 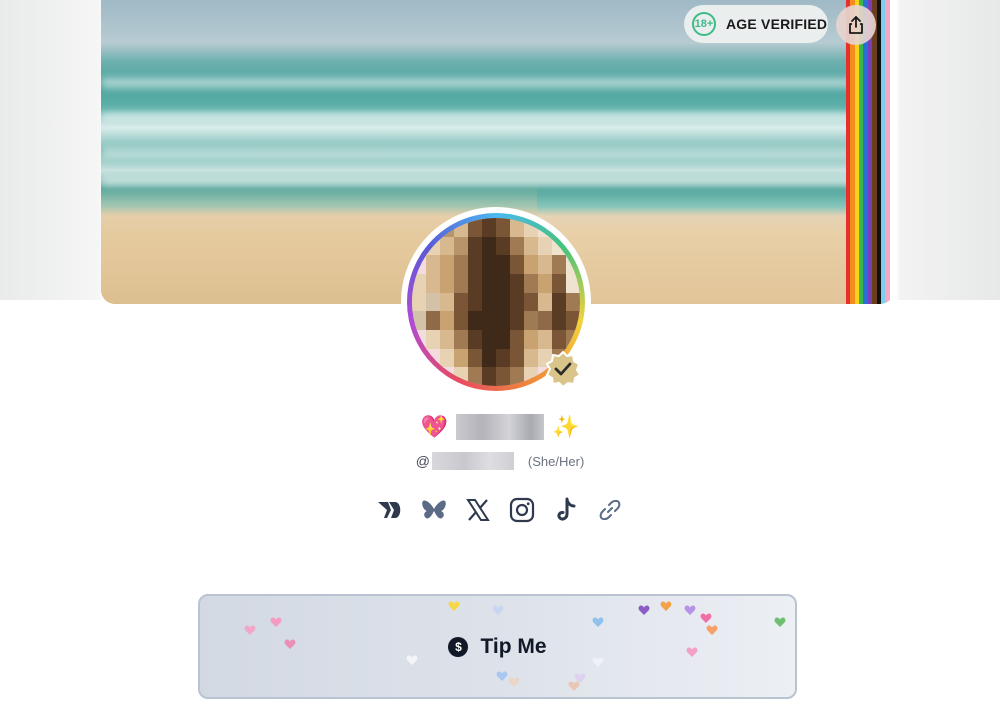 I want to click on tiktok-icon, so click(x=566, y=510).